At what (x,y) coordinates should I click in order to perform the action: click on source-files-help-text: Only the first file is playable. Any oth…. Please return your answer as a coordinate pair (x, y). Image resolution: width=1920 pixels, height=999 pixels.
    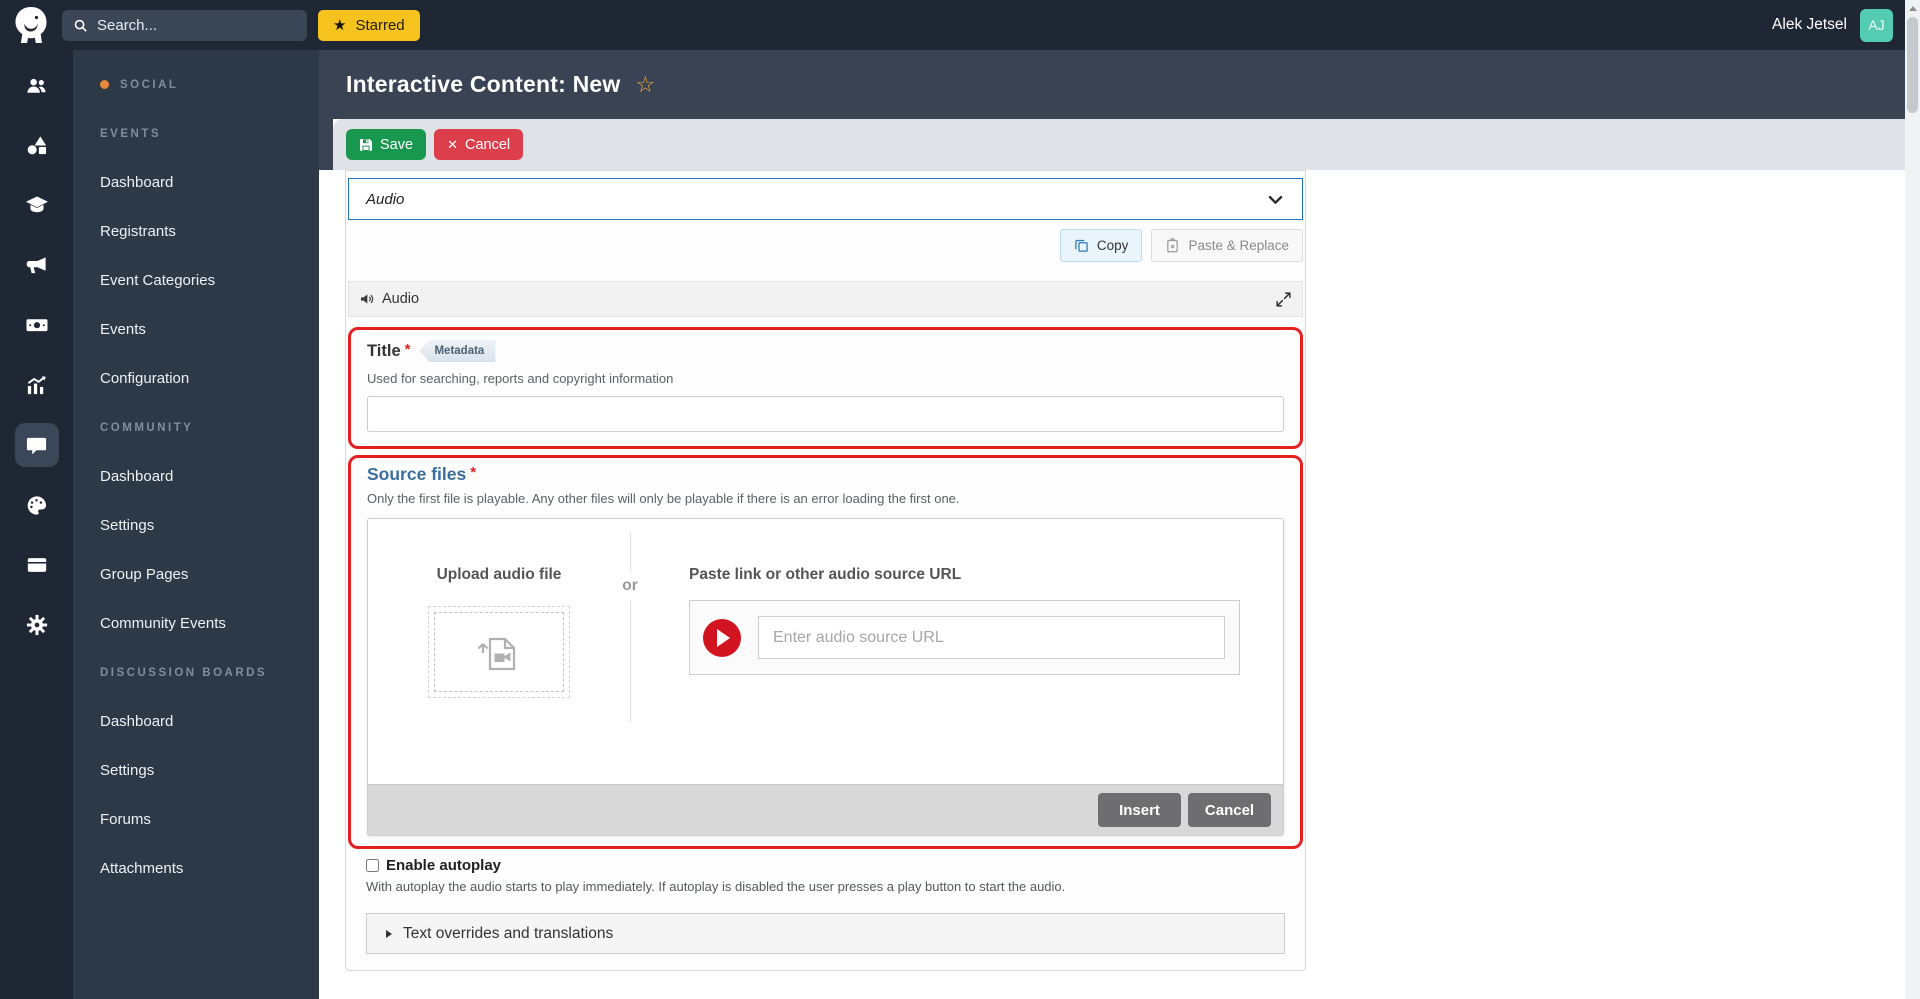
    Looking at the image, I should click on (663, 498).